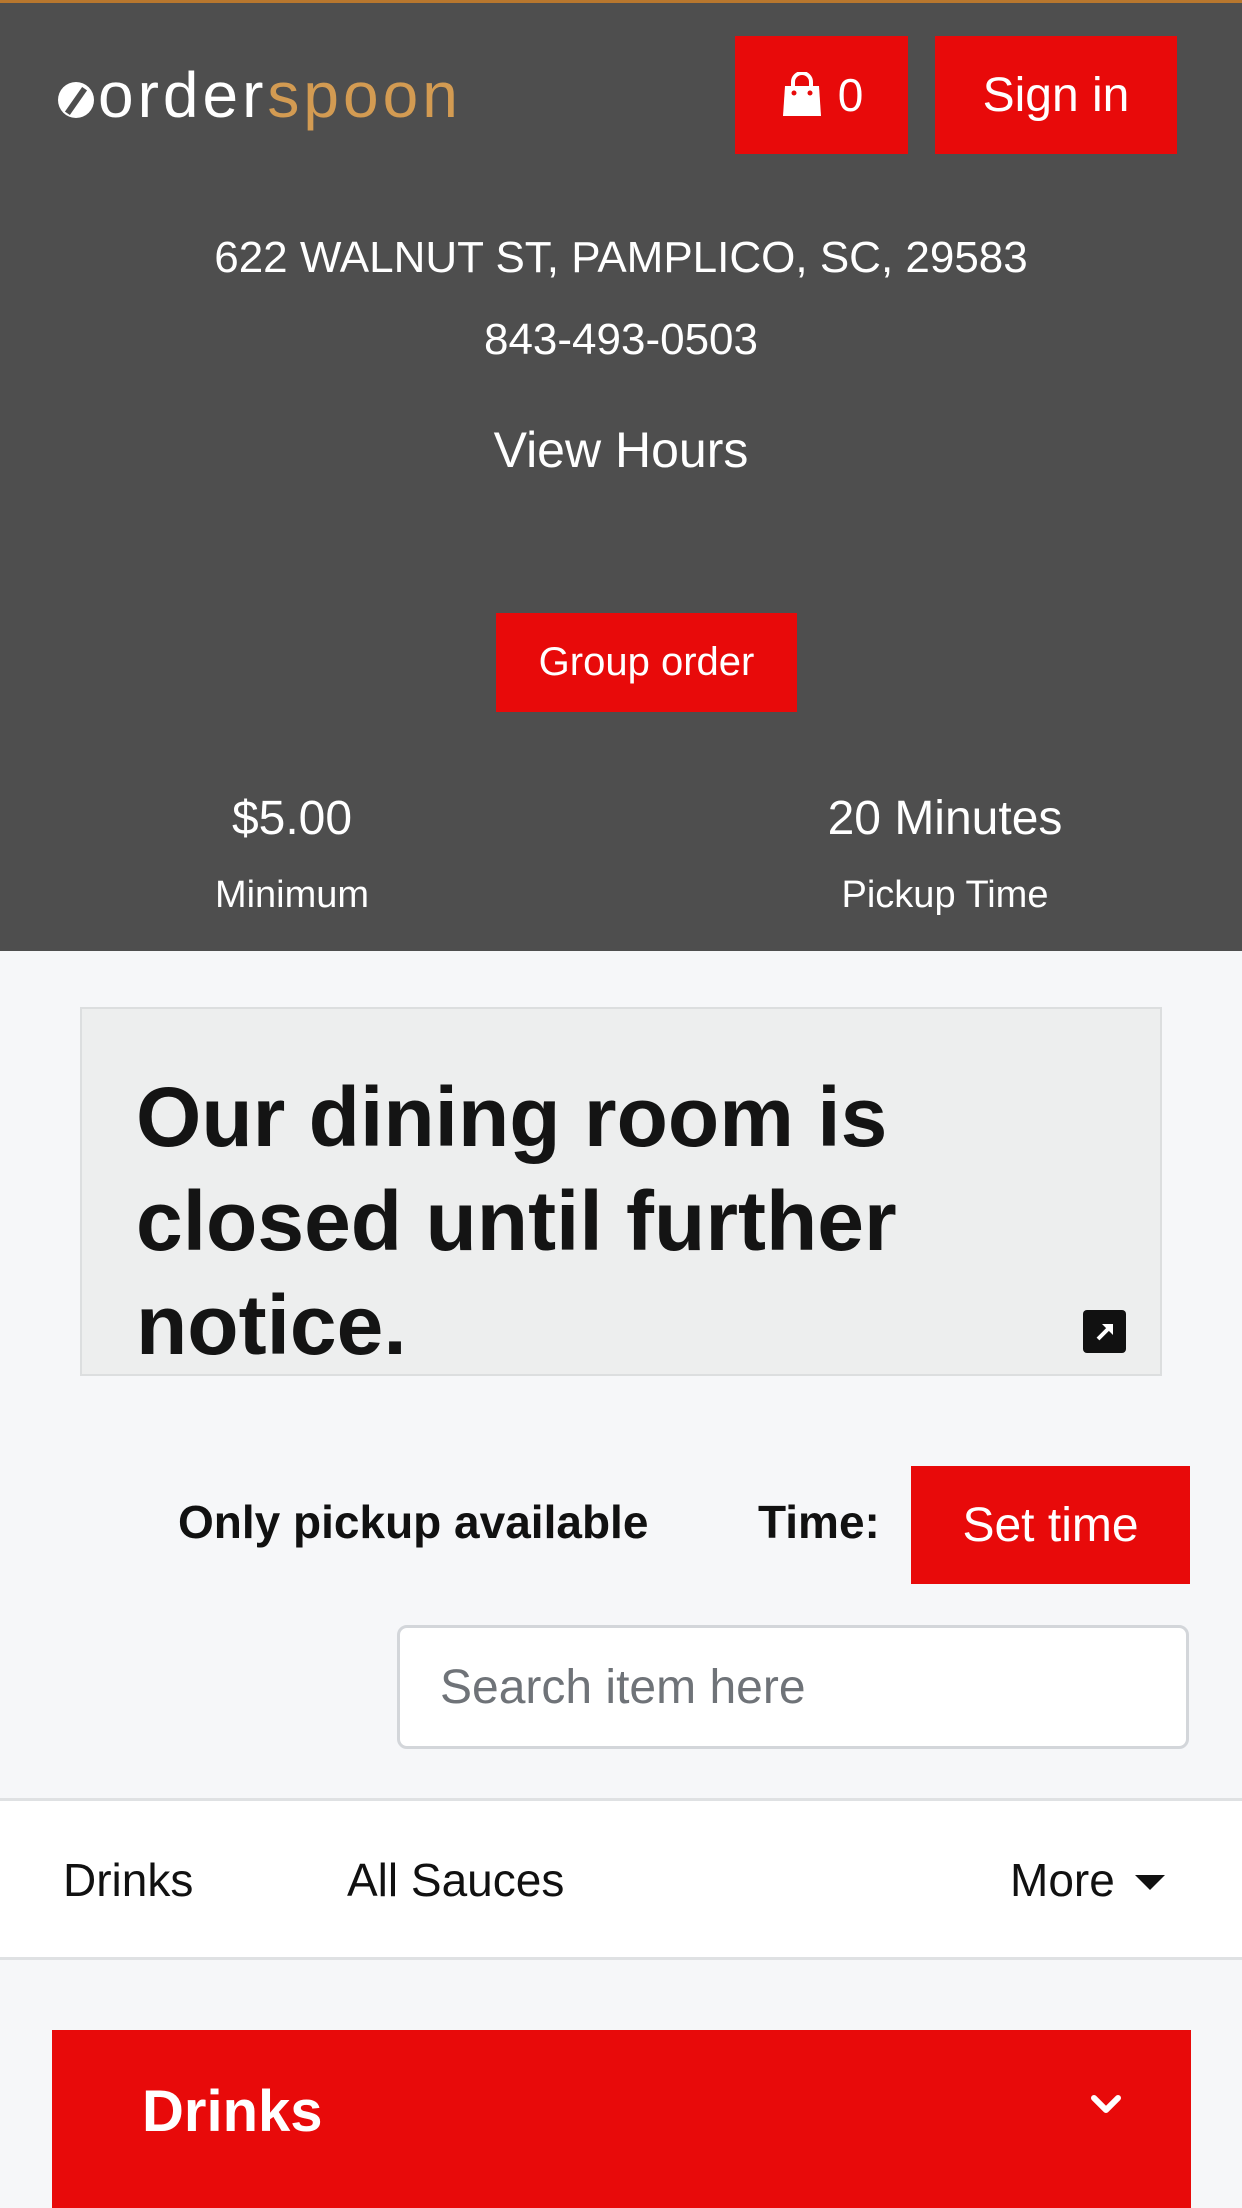 The height and width of the screenshot is (2208, 1242). Describe the element at coordinates (1106, 2104) in the screenshot. I see `chevron-down-icon` at that location.